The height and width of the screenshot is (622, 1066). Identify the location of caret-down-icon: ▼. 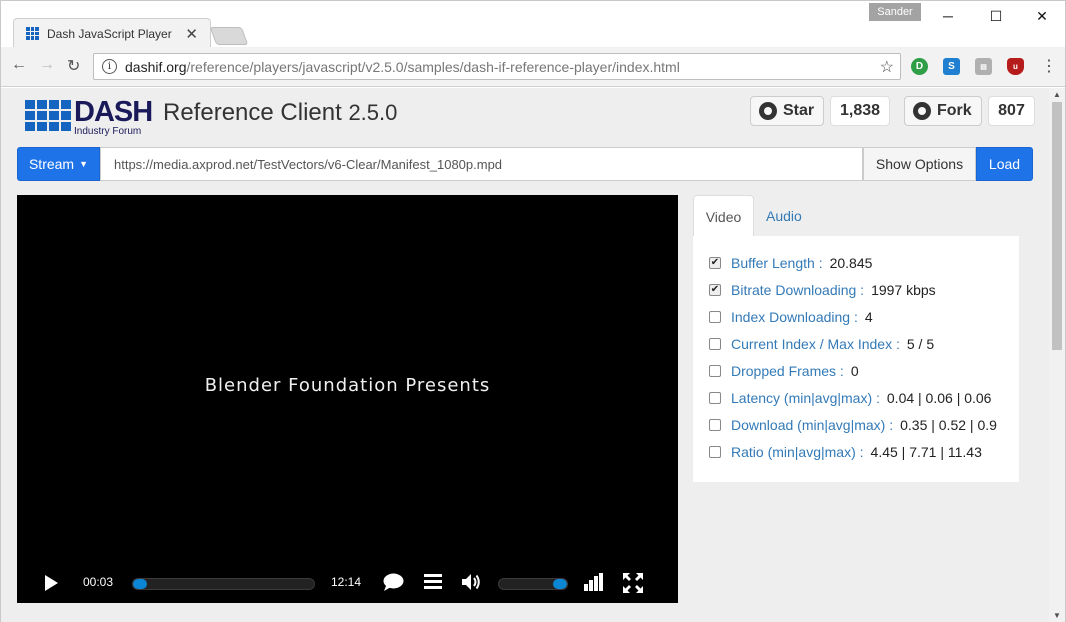
(84, 164).